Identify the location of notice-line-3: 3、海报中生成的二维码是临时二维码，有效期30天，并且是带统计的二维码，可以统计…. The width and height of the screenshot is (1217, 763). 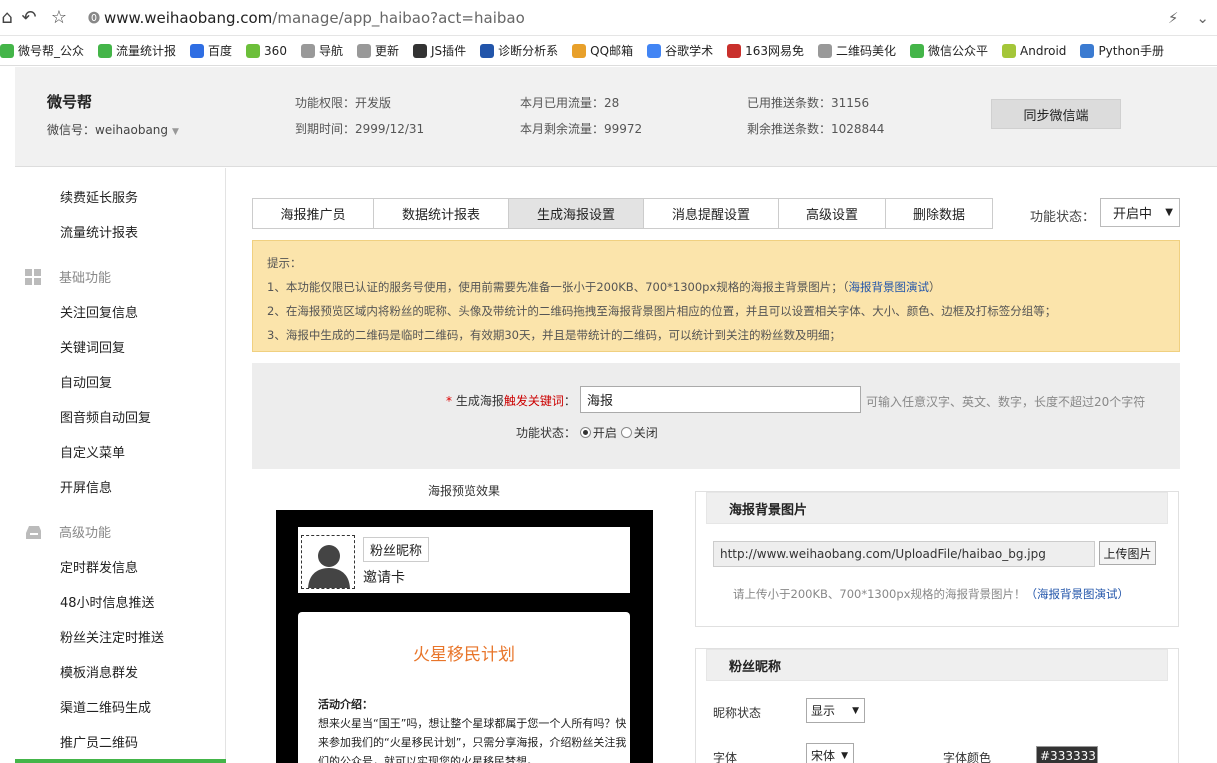
(554, 335).